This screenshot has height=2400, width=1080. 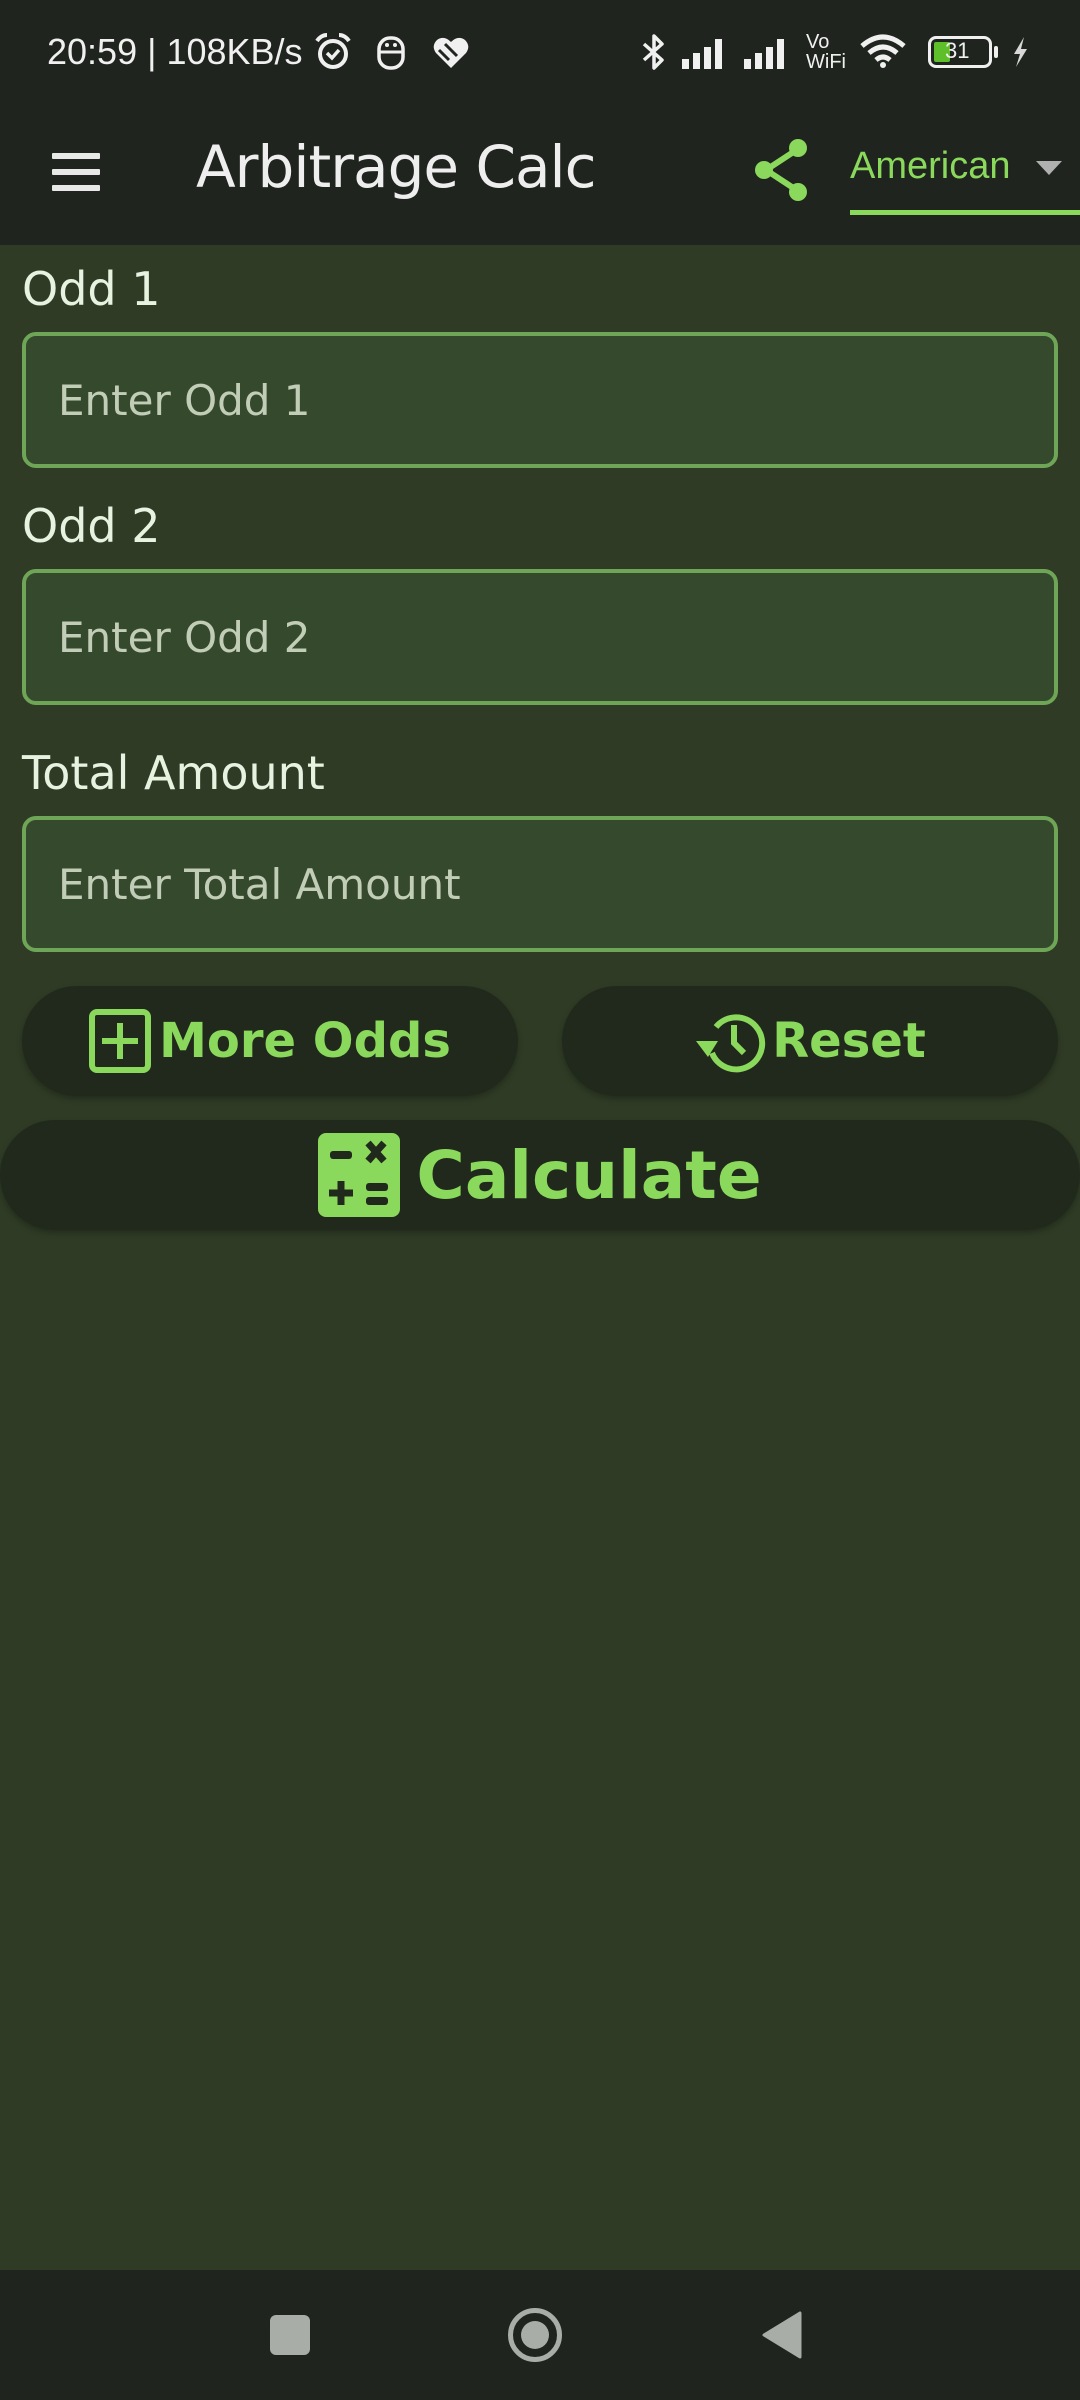 I want to click on charging-icon, so click(x=1020, y=52).